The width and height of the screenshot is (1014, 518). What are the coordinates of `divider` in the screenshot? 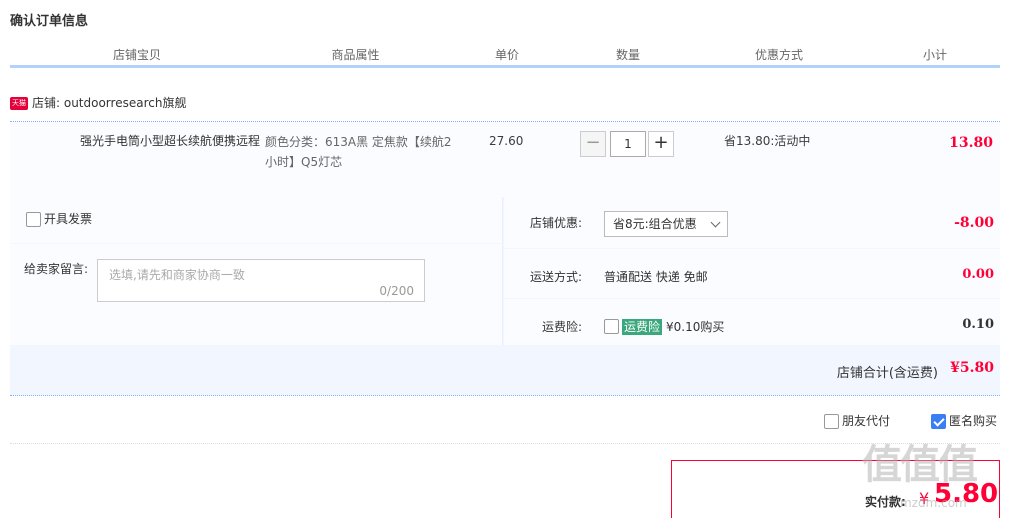 It's located at (256, 243).